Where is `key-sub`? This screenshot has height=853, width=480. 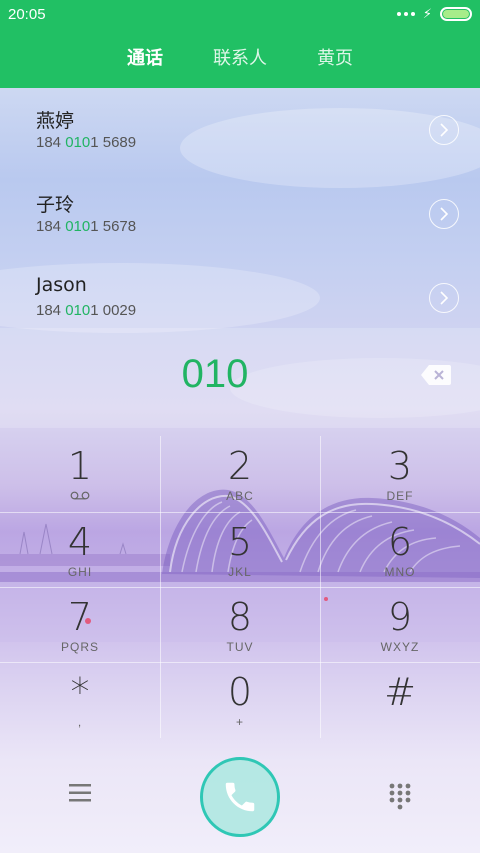
key-sub is located at coordinates (80, 496).